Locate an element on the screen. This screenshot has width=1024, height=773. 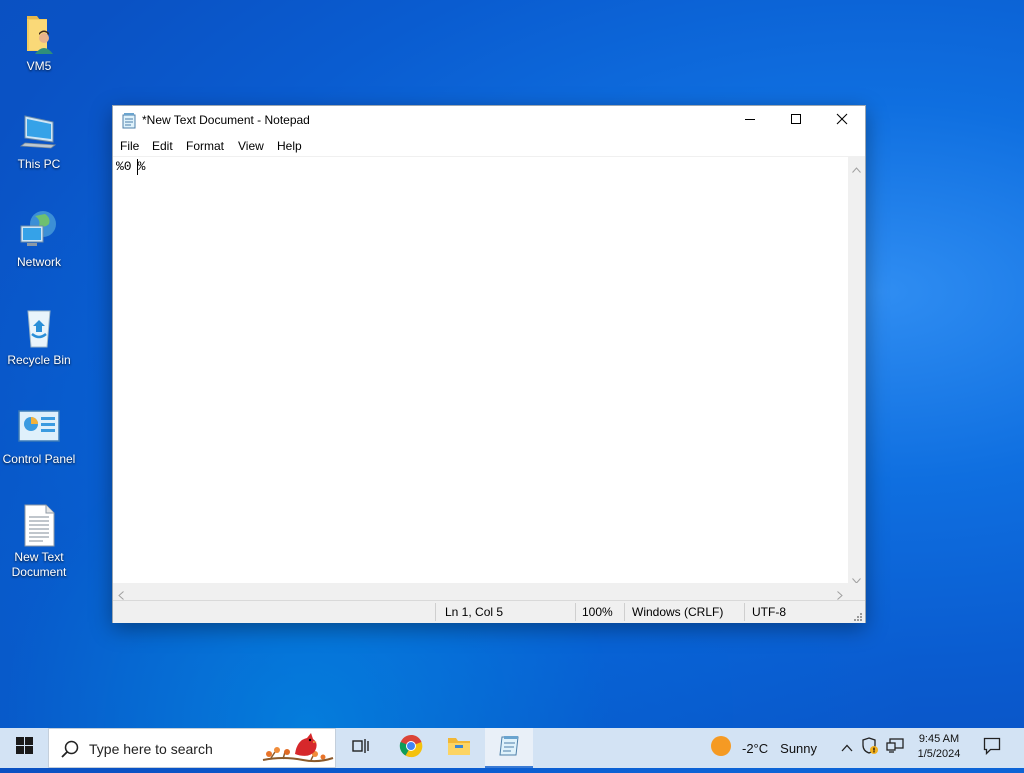
maximize-icon is located at coordinates (796, 121).